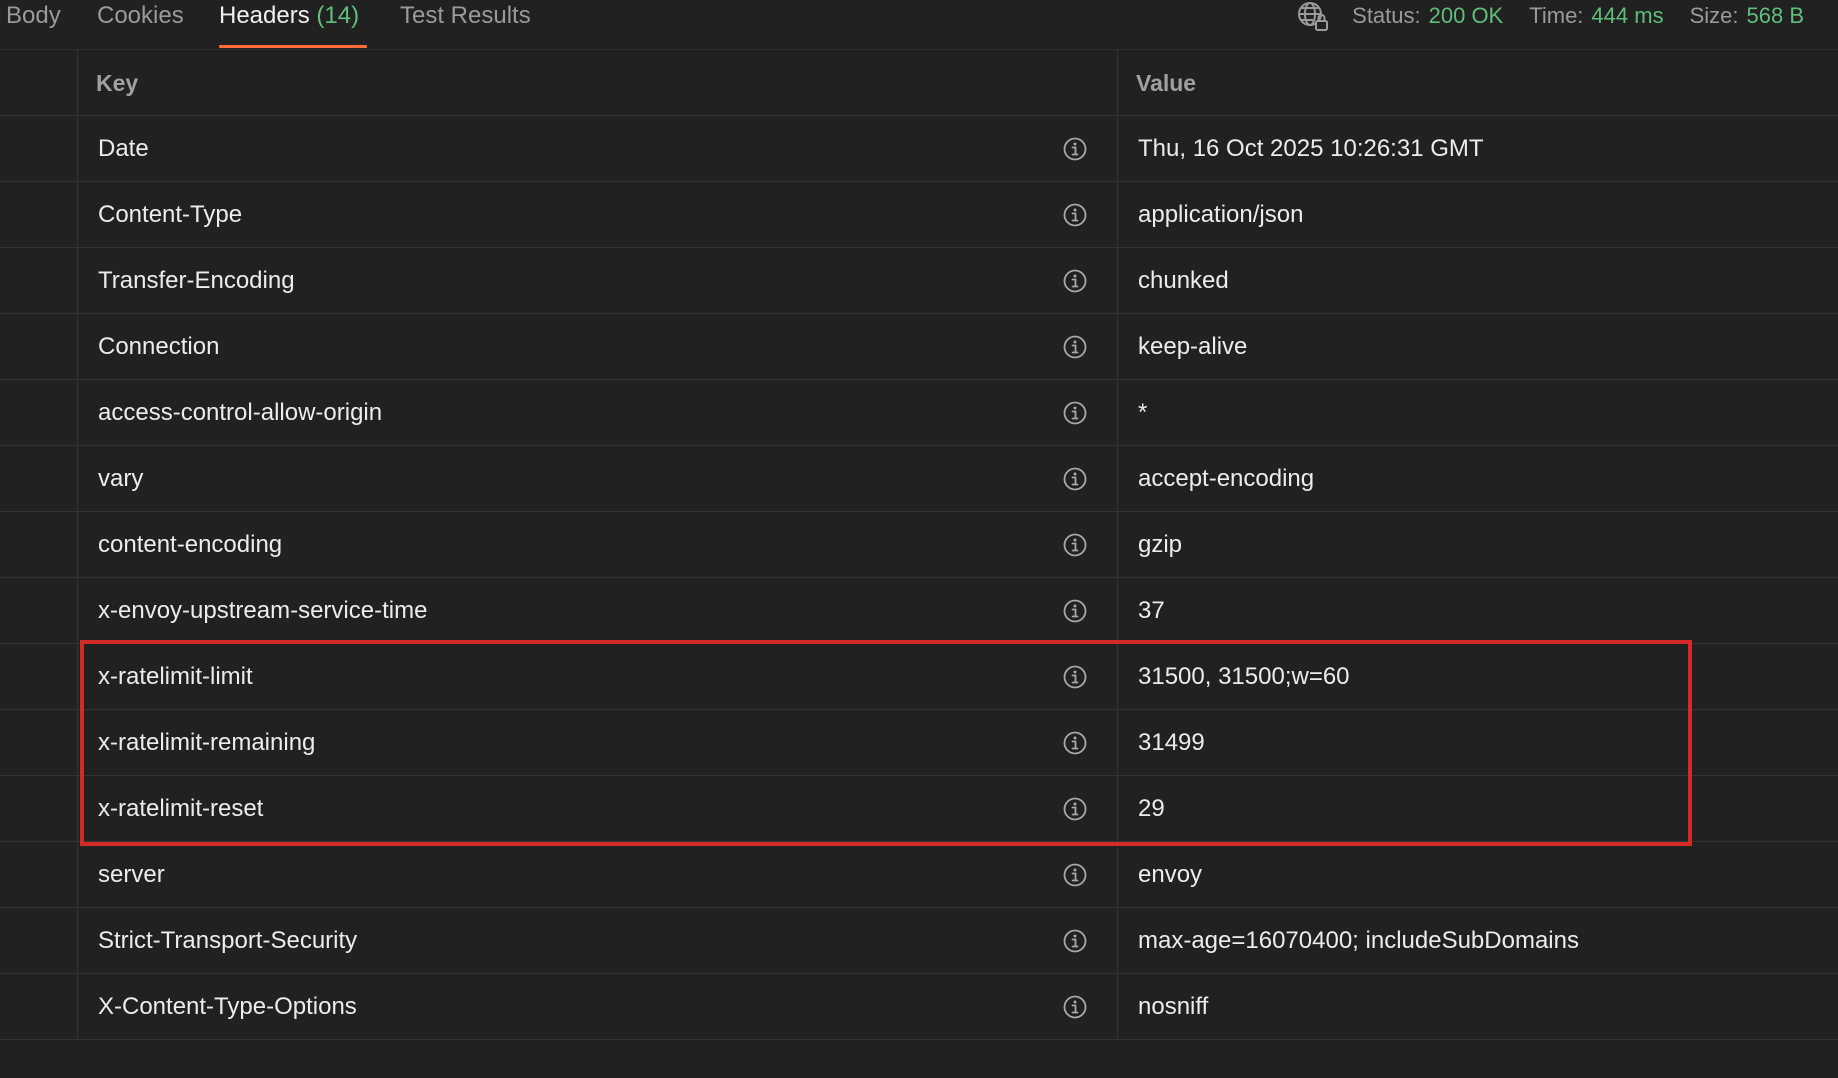 This screenshot has width=1838, height=1078. What do you see at coordinates (1226, 479) in the screenshot?
I see `header-value: accept-encoding` at bounding box center [1226, 479].